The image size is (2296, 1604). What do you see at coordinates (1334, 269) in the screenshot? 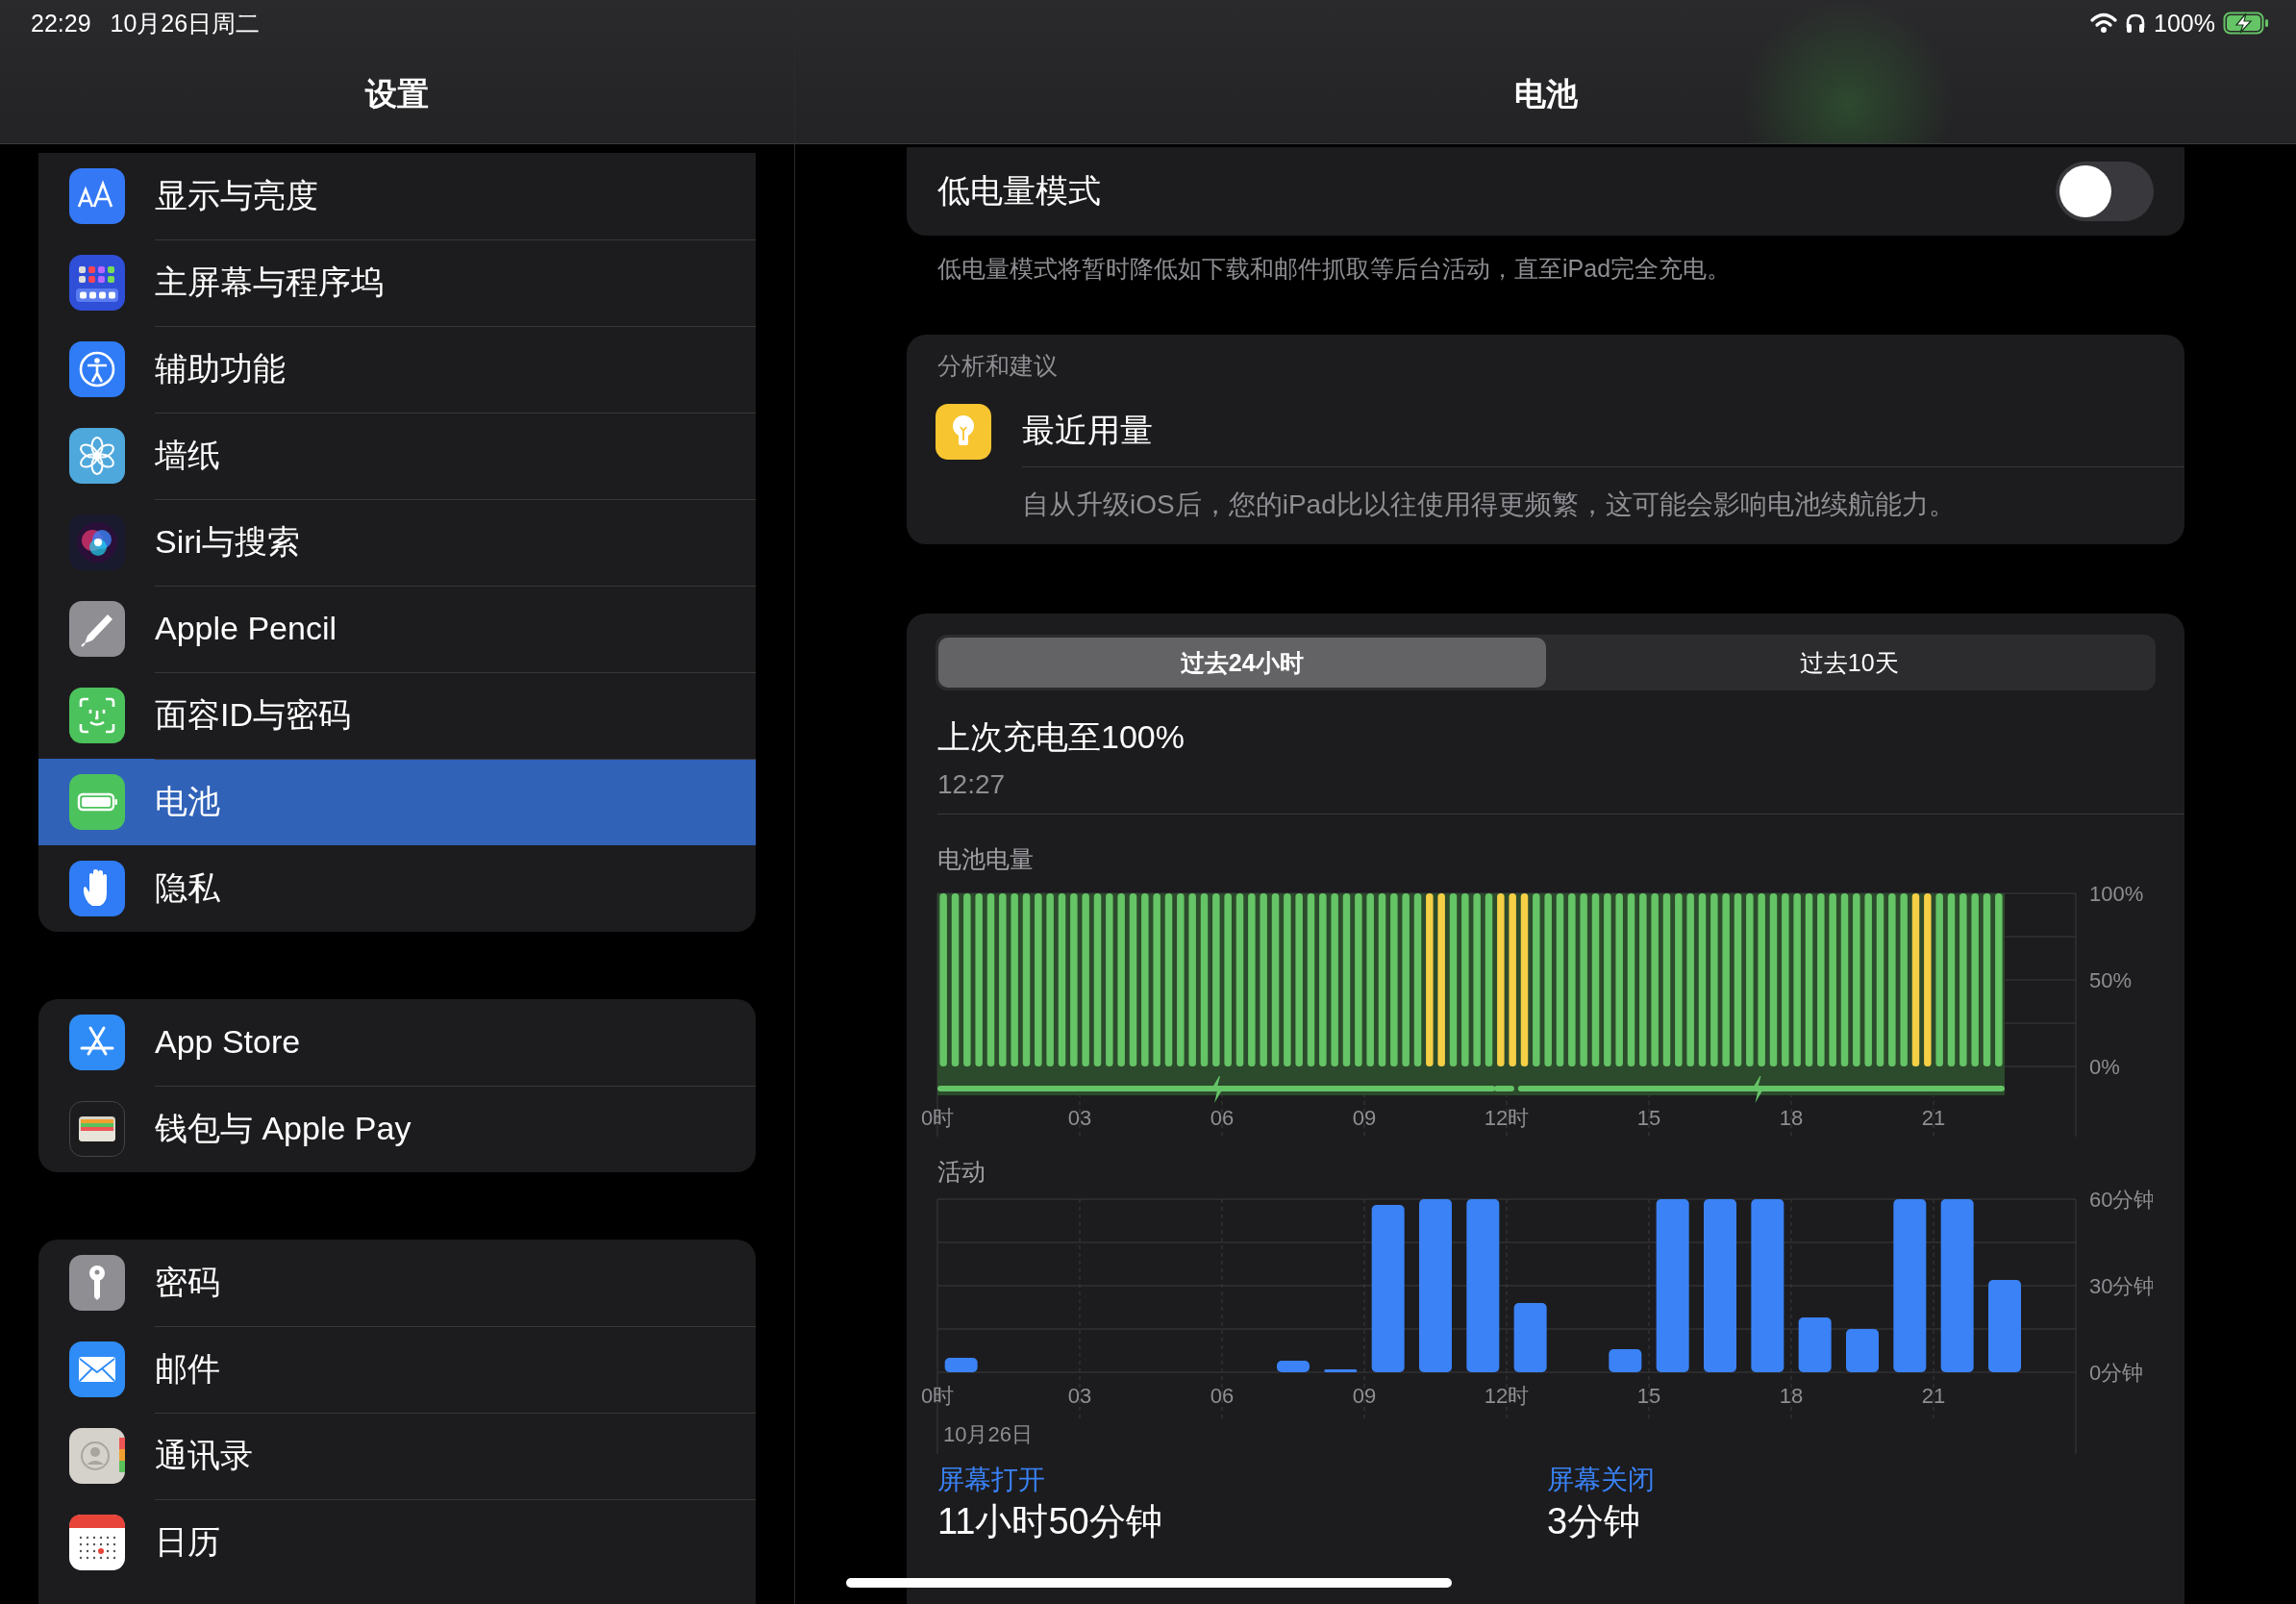
I see `footnote: 低电量模式将暂时降低如下载和邮件抓取等后台活动，直至iPad完全充电。` at bounding box center [1334, 269].